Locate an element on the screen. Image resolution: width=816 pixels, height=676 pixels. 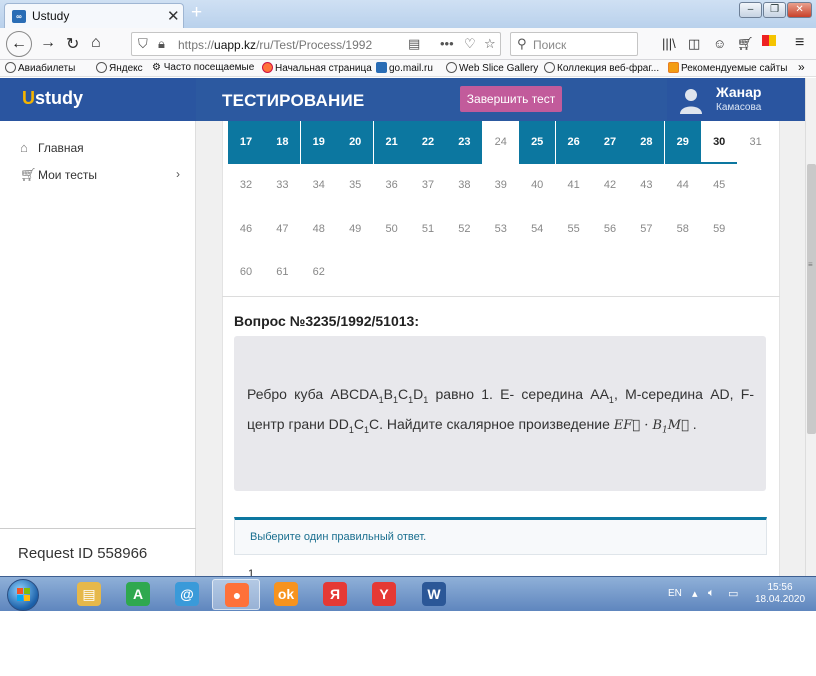
question-number-18: 18 is located at coordinates (282, 142).